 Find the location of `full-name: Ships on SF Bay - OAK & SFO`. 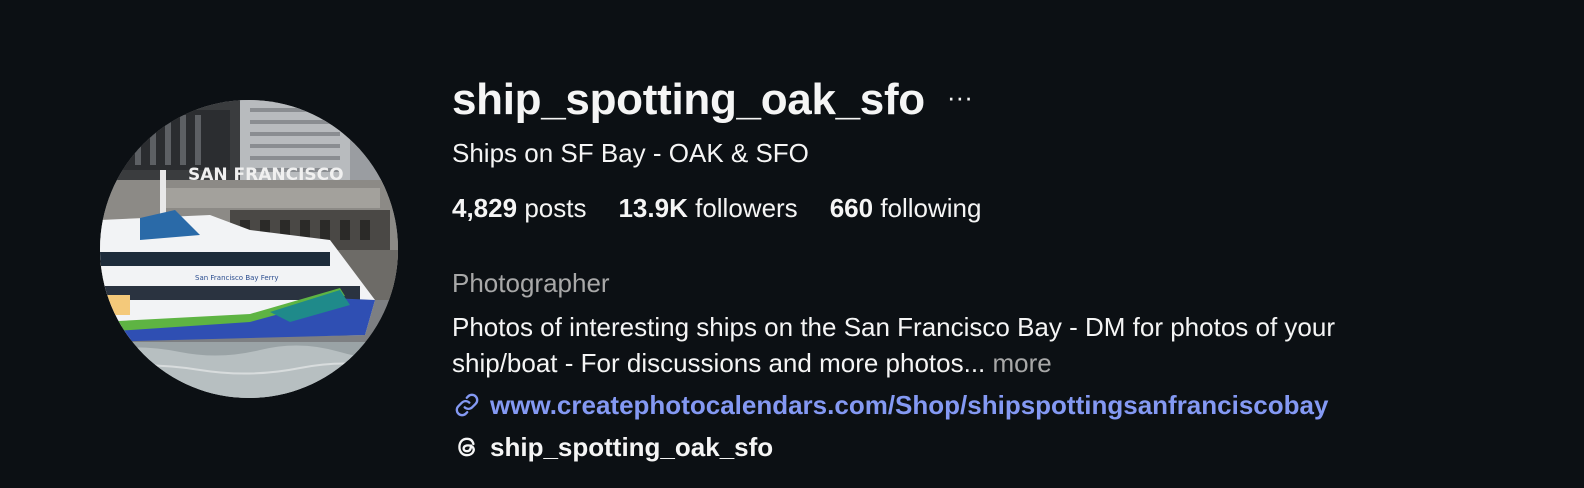

full-name: Ships on SF Bay - OAK & SFO is located at coordinates (630, 153).